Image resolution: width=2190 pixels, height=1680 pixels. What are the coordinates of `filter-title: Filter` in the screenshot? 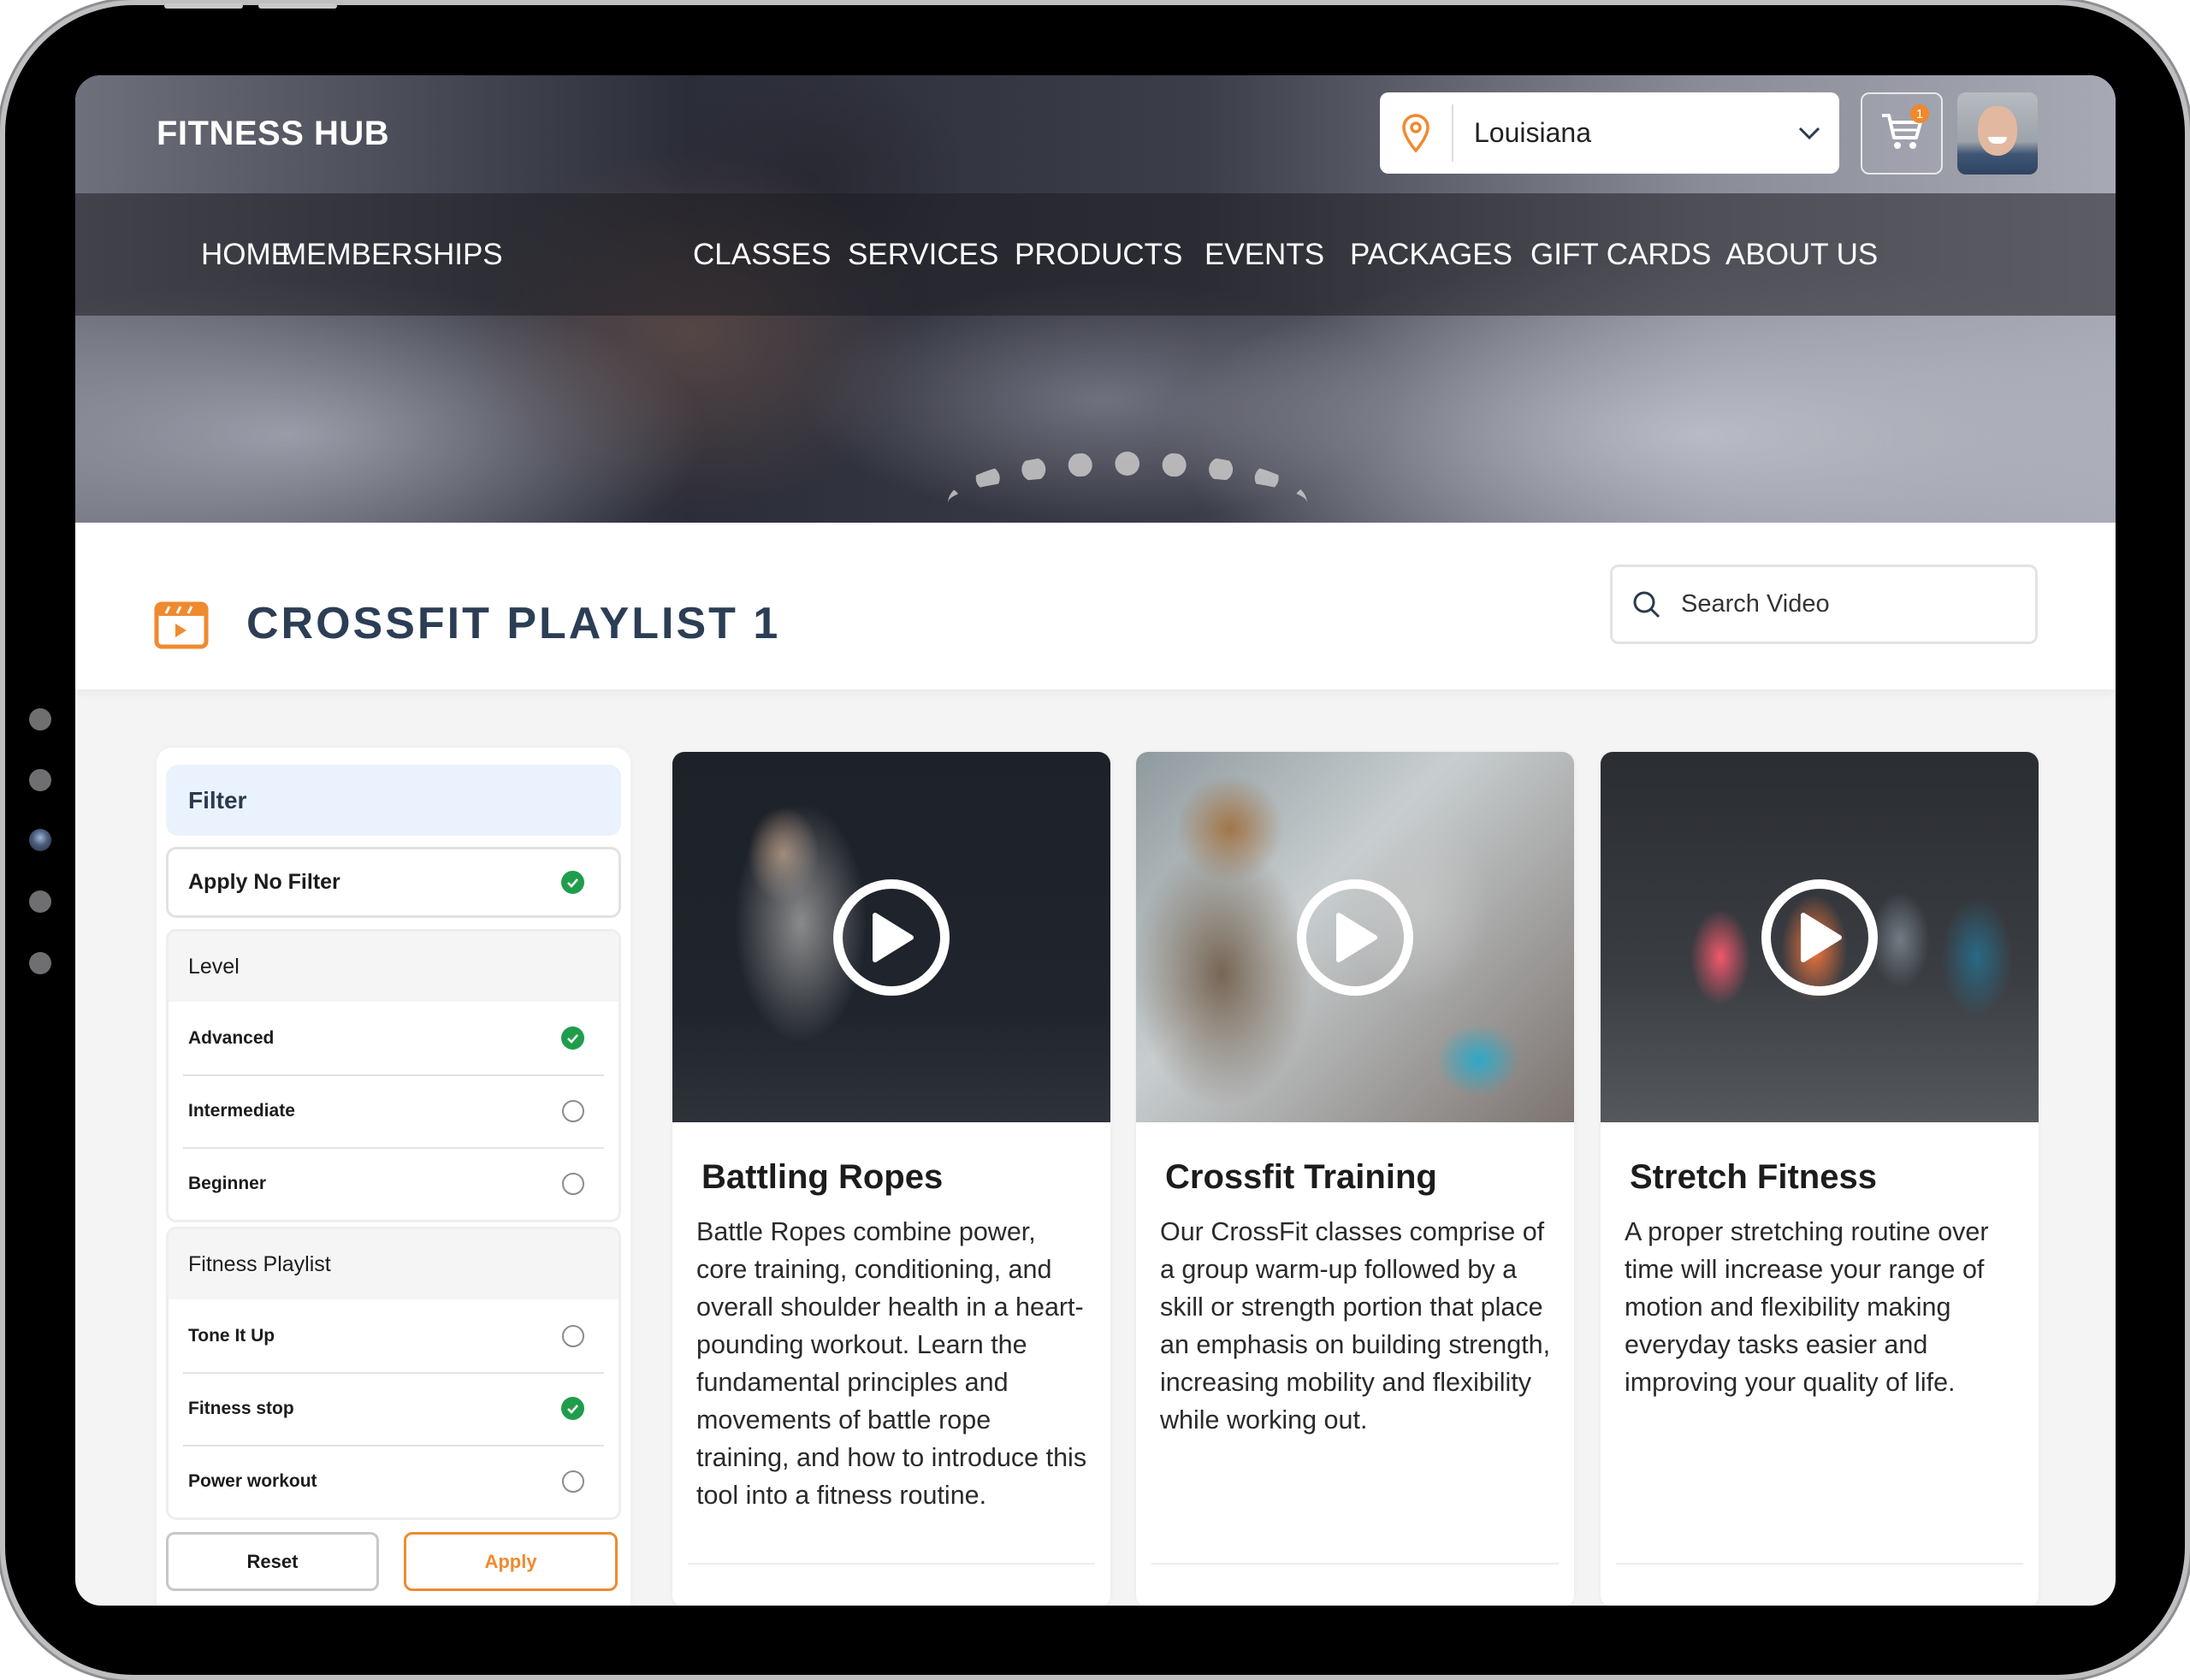 It's located at (393, 801).